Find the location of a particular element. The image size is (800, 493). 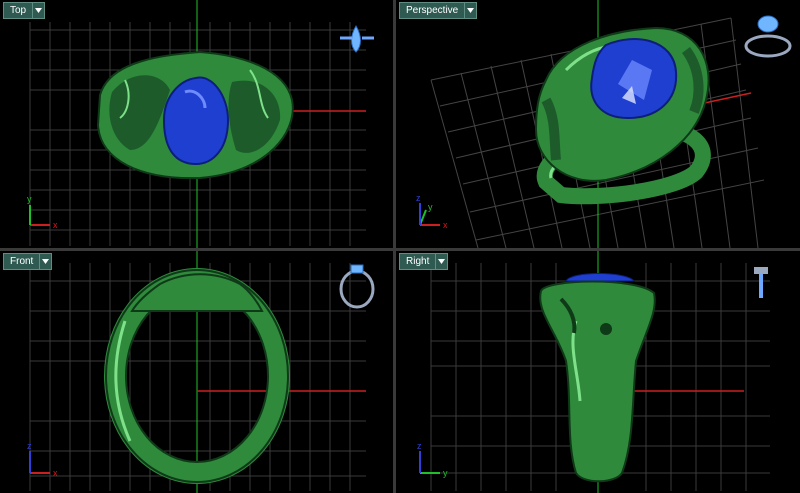

right-axis-z-label: z is located at coordinates (419, 446).